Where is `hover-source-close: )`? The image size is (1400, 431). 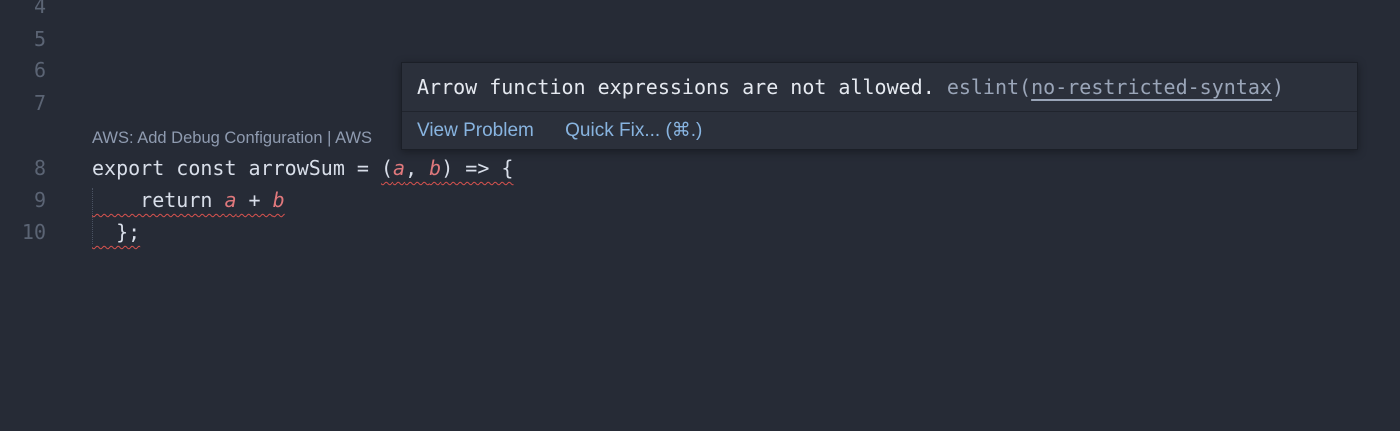 hover-source-close: ) is located at coordinates (1277, 87).